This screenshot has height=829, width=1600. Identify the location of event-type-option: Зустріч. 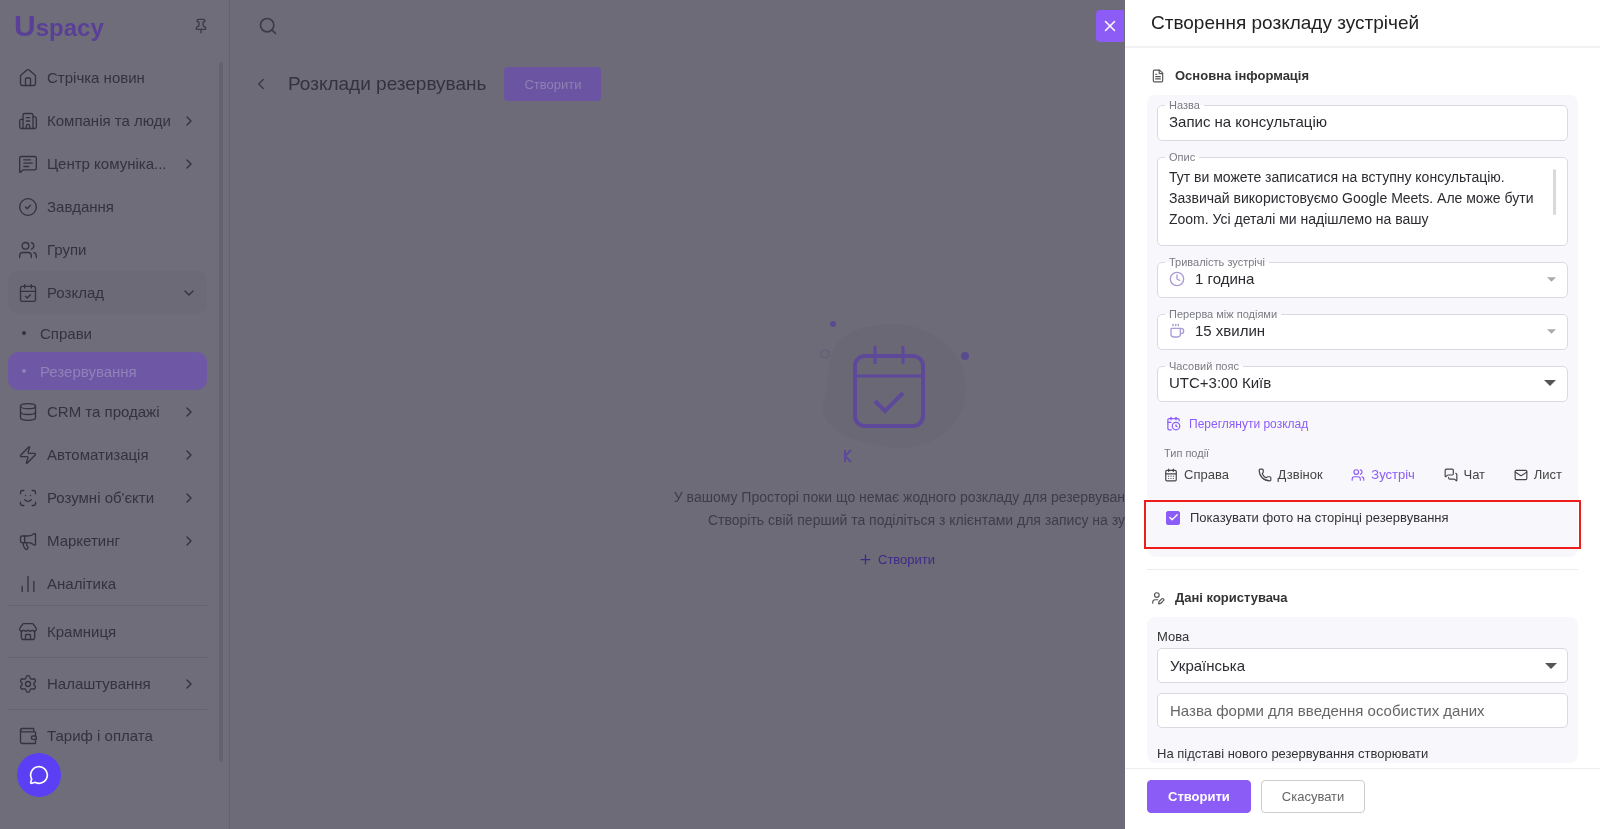
(1383, 474).